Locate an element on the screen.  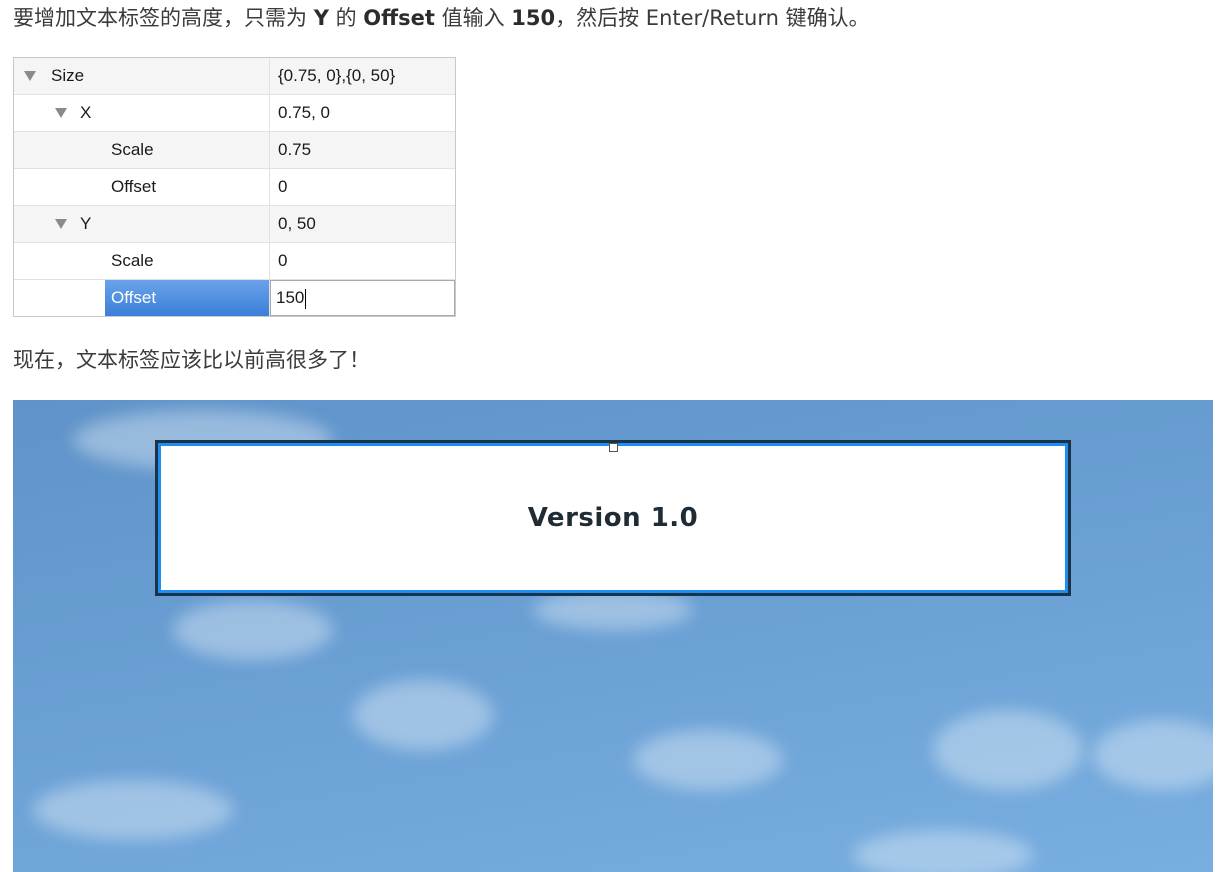
instruction-y: Y is located at coordinates (321, 18).